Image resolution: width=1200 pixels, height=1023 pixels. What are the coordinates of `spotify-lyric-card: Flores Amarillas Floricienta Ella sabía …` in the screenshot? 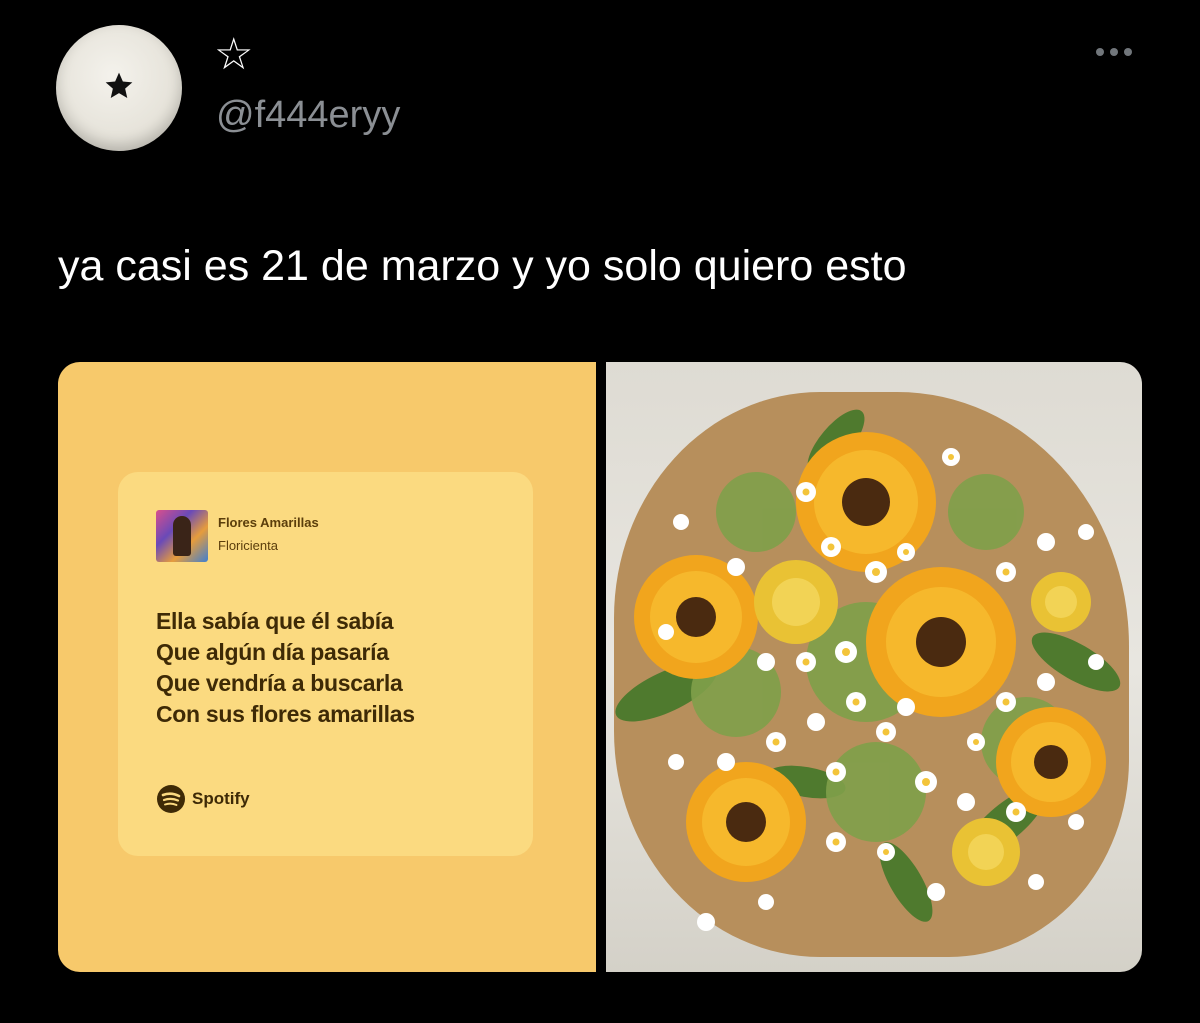 It's located at (325, 664).